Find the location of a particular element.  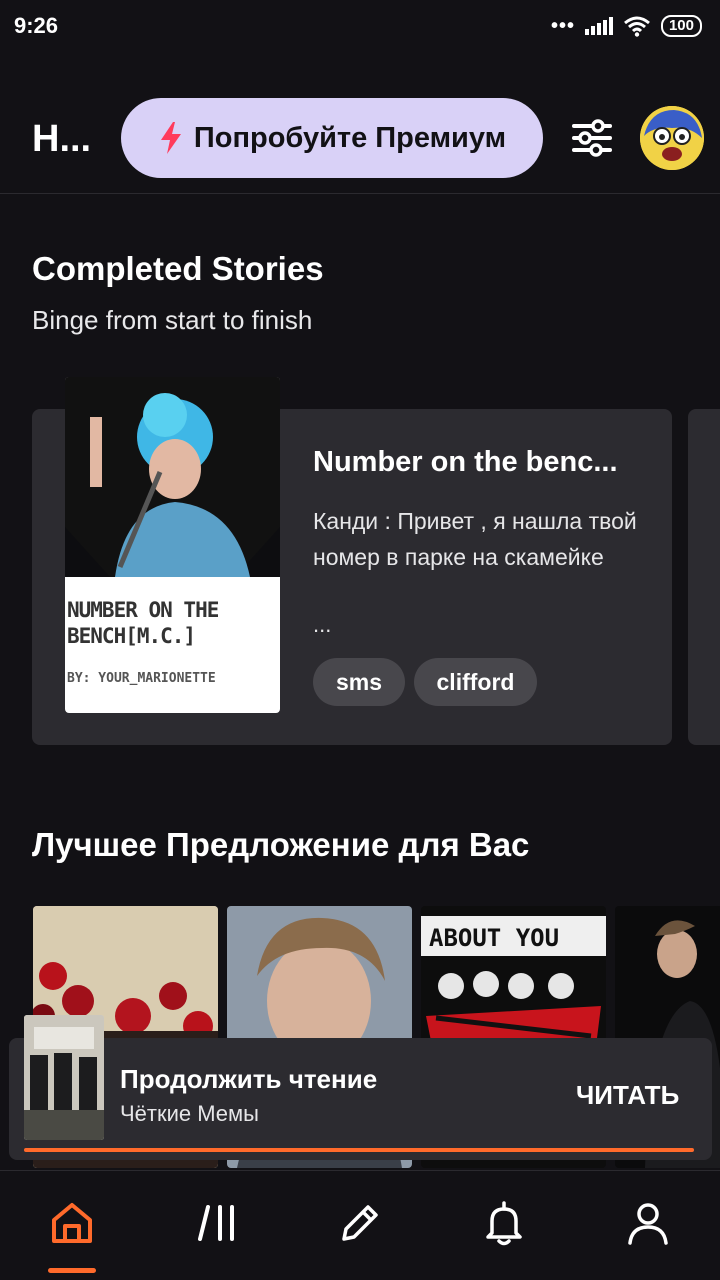

tag-sms: sms is located at coordinates (359, 682).